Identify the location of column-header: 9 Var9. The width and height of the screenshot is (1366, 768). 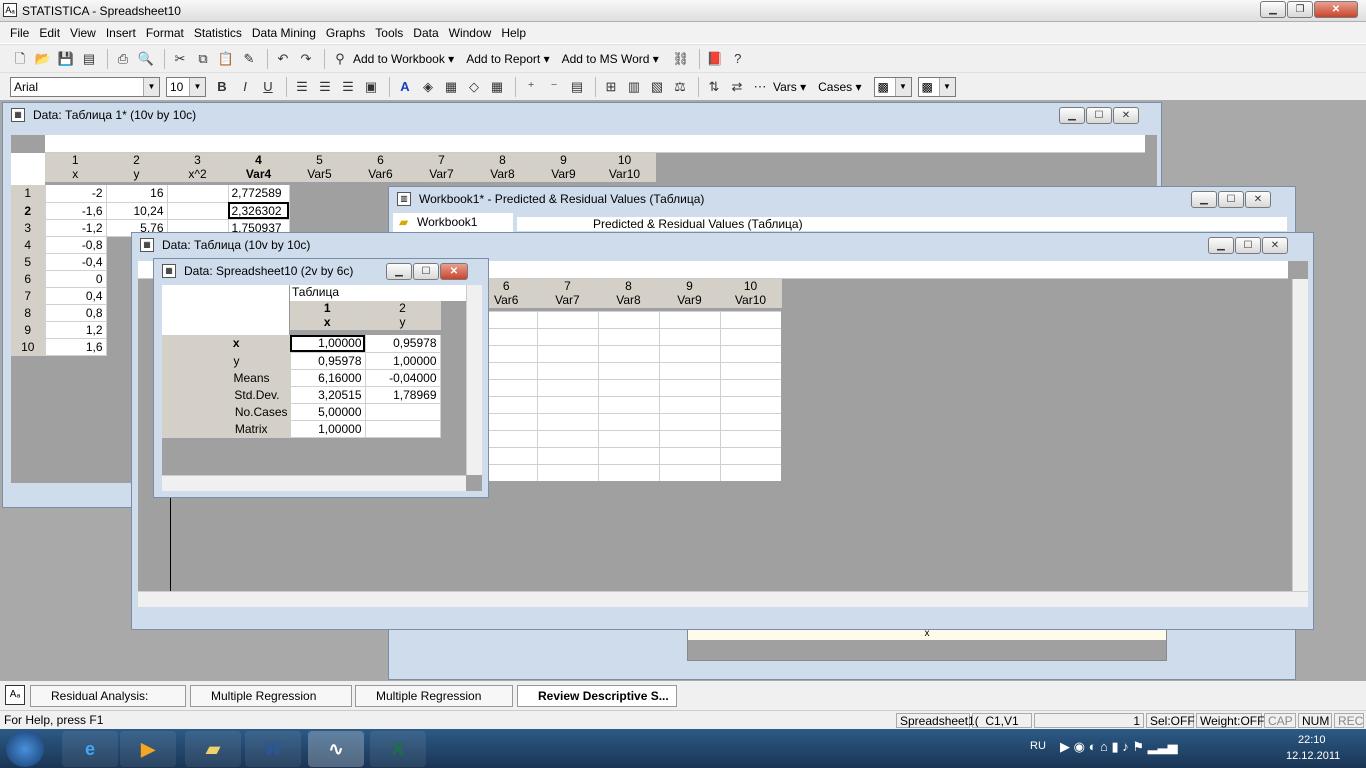
(564, 167).